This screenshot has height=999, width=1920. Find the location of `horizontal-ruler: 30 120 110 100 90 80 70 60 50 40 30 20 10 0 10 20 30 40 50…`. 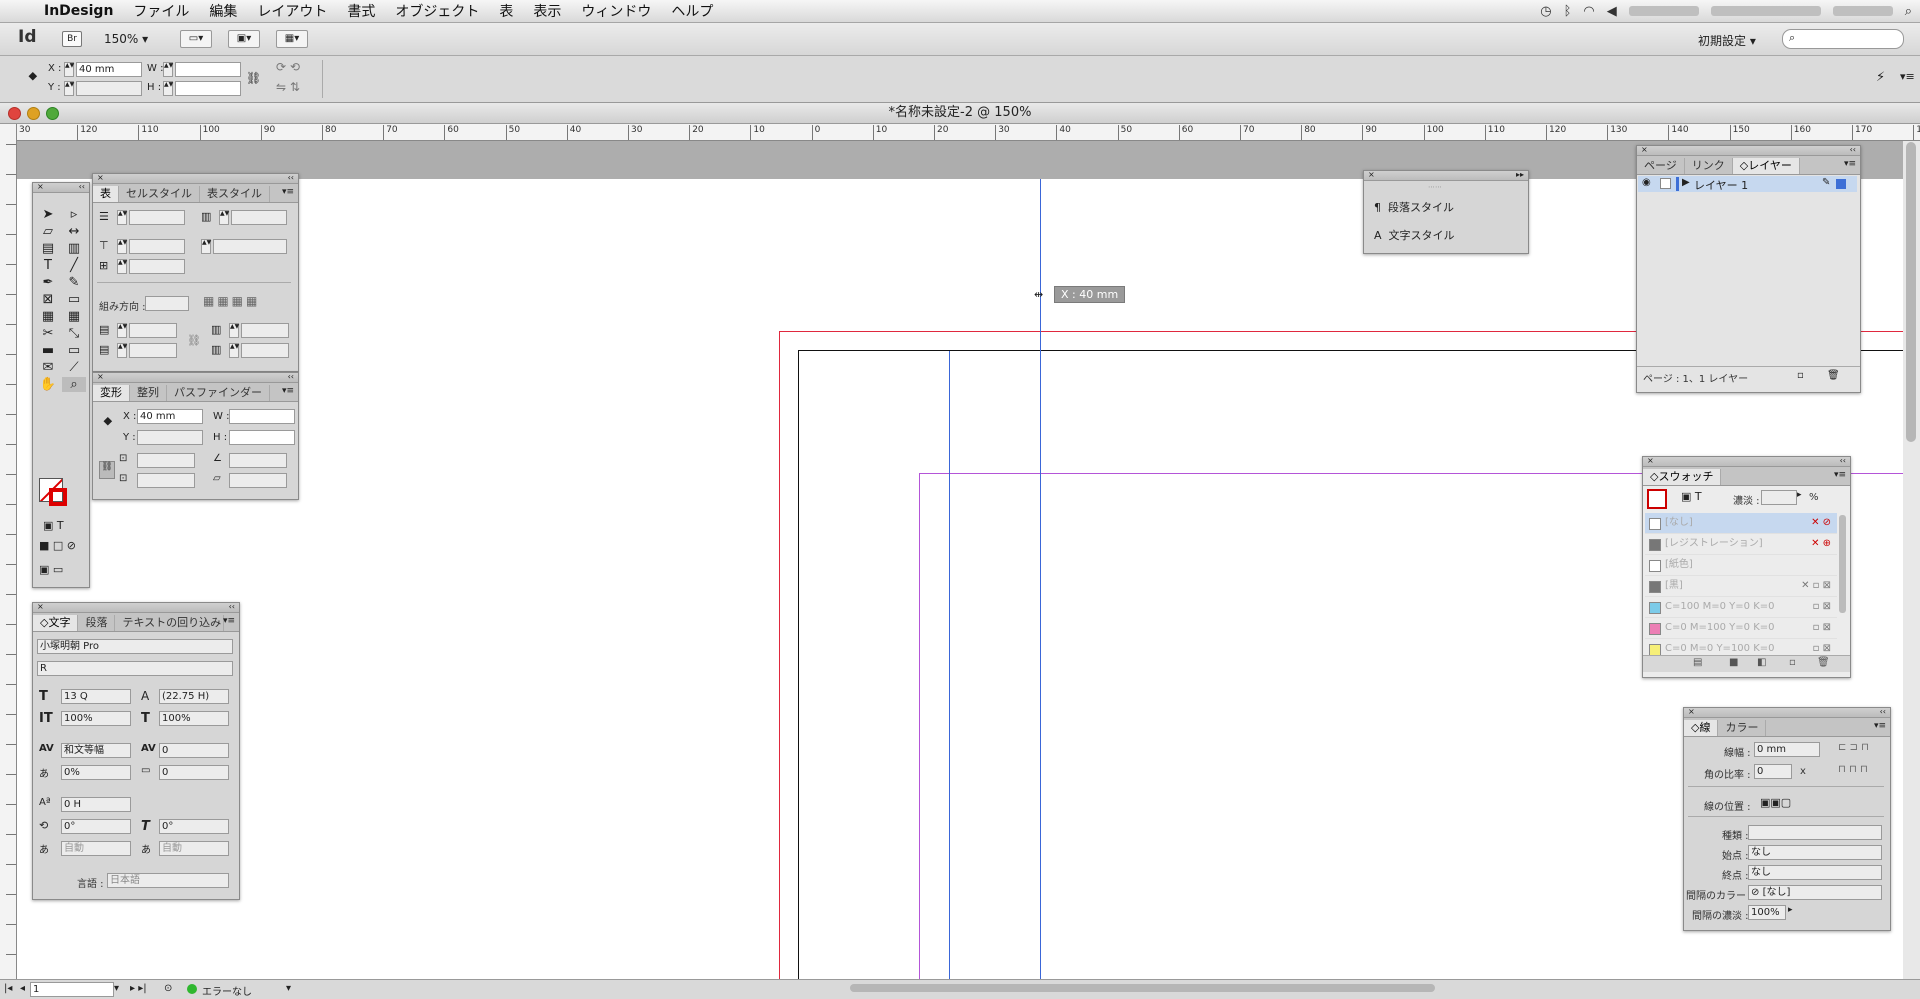

horizontal-ruler: 30 120 110 100 90 80 70 60 50 40 30 20 10 0 10 20 30 40 50… is located at coordinates (968, 132).